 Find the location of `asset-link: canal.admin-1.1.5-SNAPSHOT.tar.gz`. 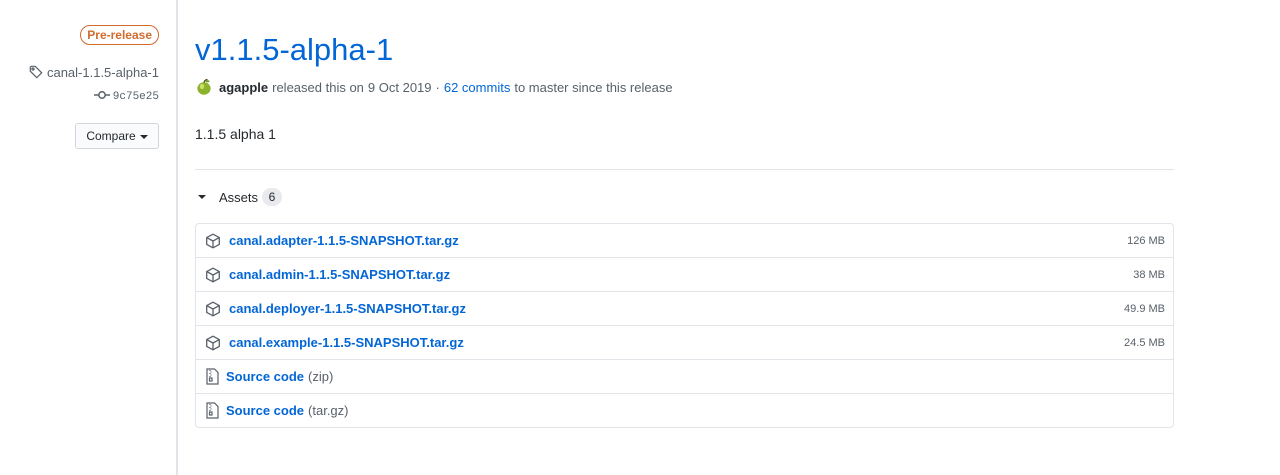

asset-link: canal.admin-1.1.5-SNAPSHOT.tar.gz is located at coordinates (339, 274).